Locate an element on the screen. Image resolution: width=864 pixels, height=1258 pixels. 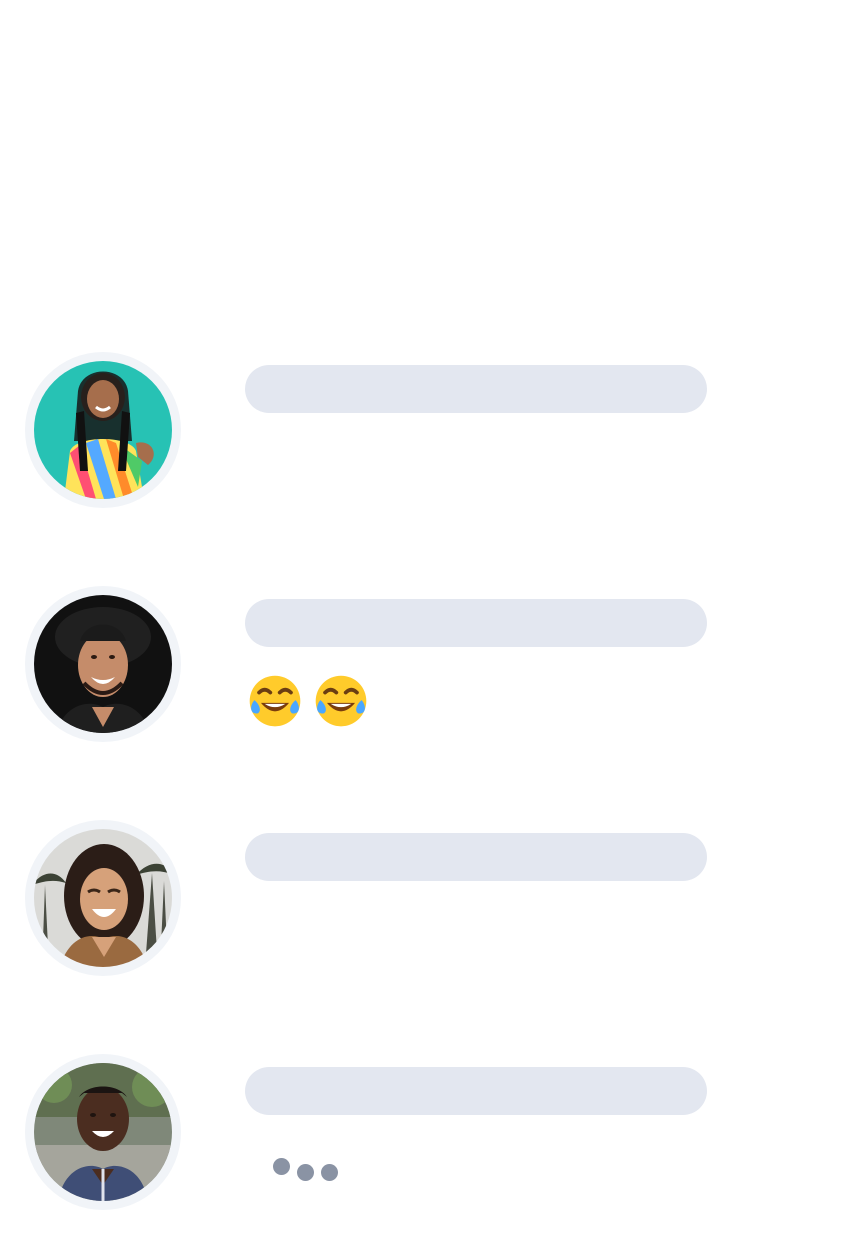
person-photo-palm-trees-icon is located at coordinates (103, 898).